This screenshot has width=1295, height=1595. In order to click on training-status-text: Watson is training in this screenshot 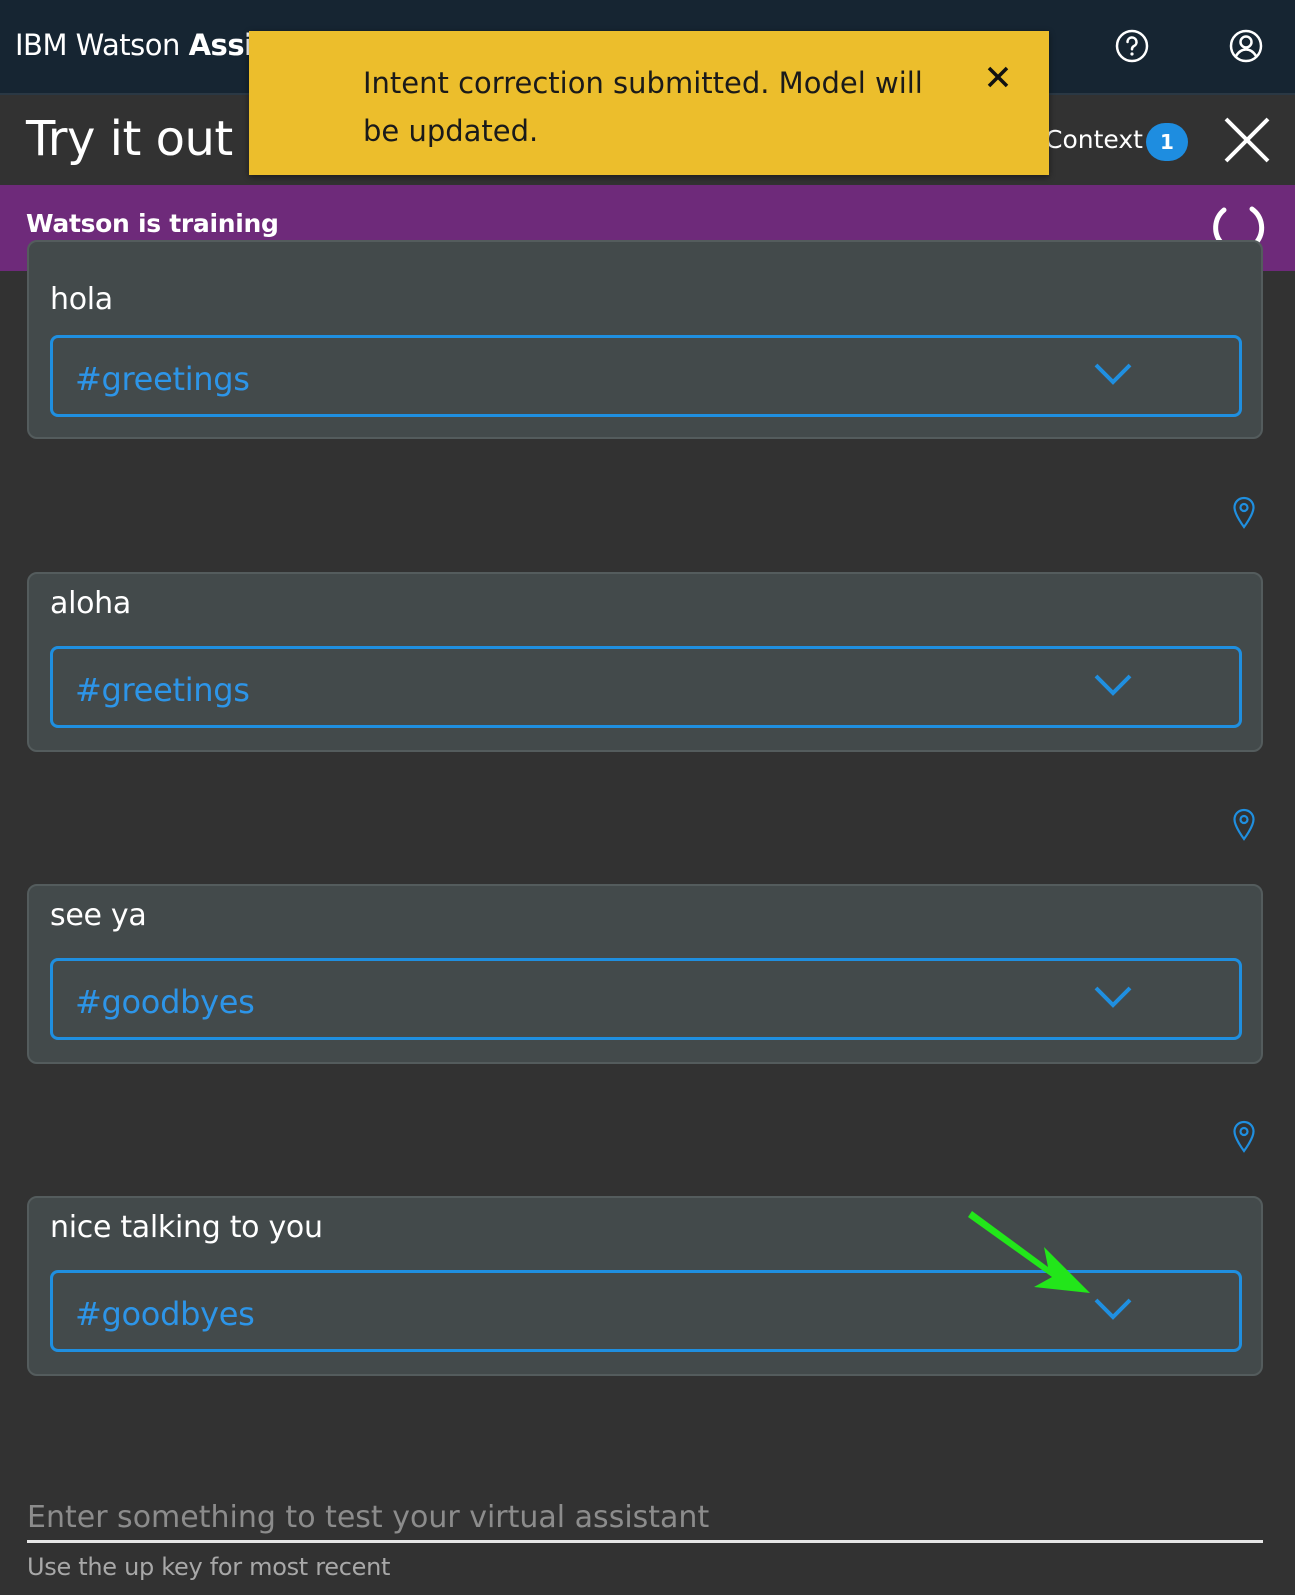, I will do `click(152, 223)`.